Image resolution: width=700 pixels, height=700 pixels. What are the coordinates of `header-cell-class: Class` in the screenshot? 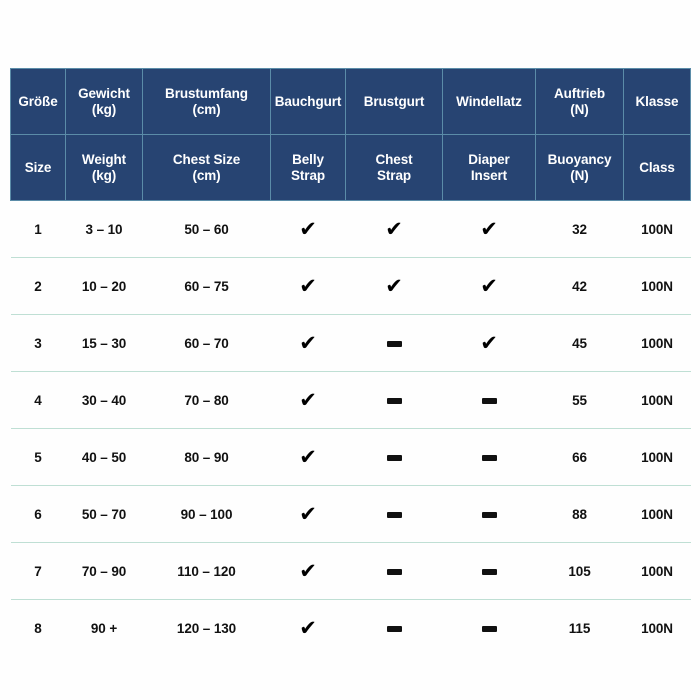 It's located at (657, 167).